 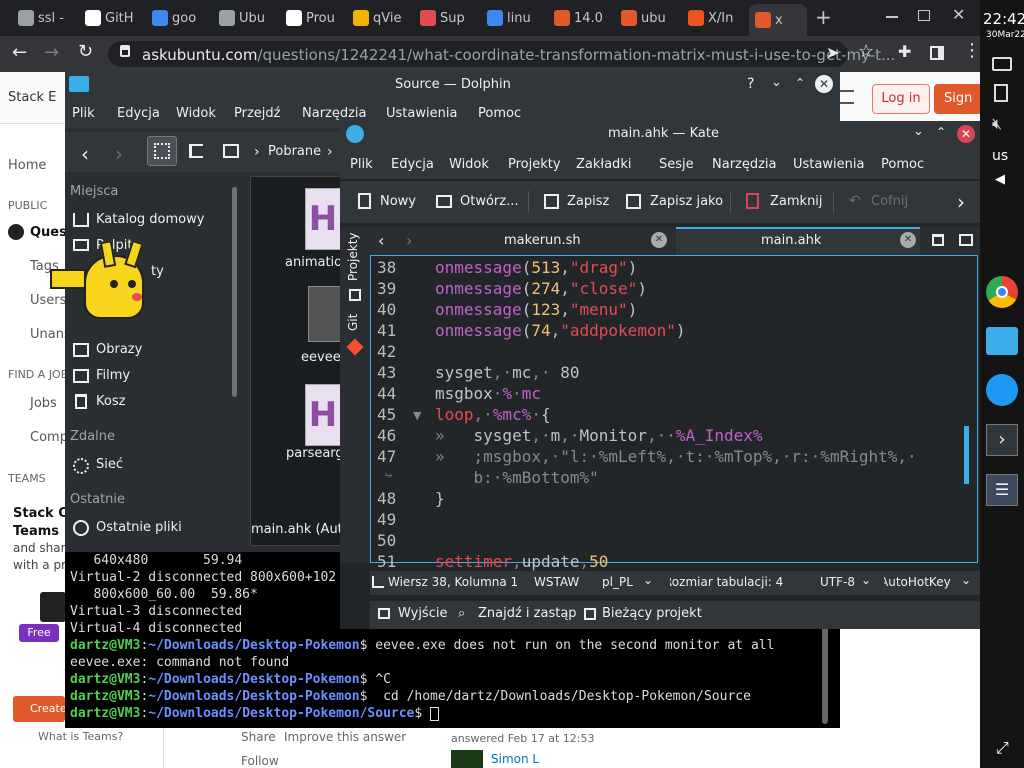 What do you see at coordinates (85, 51) in the screenshot?
I see `reload-icon: ↻` at bounding box center [85, 51].